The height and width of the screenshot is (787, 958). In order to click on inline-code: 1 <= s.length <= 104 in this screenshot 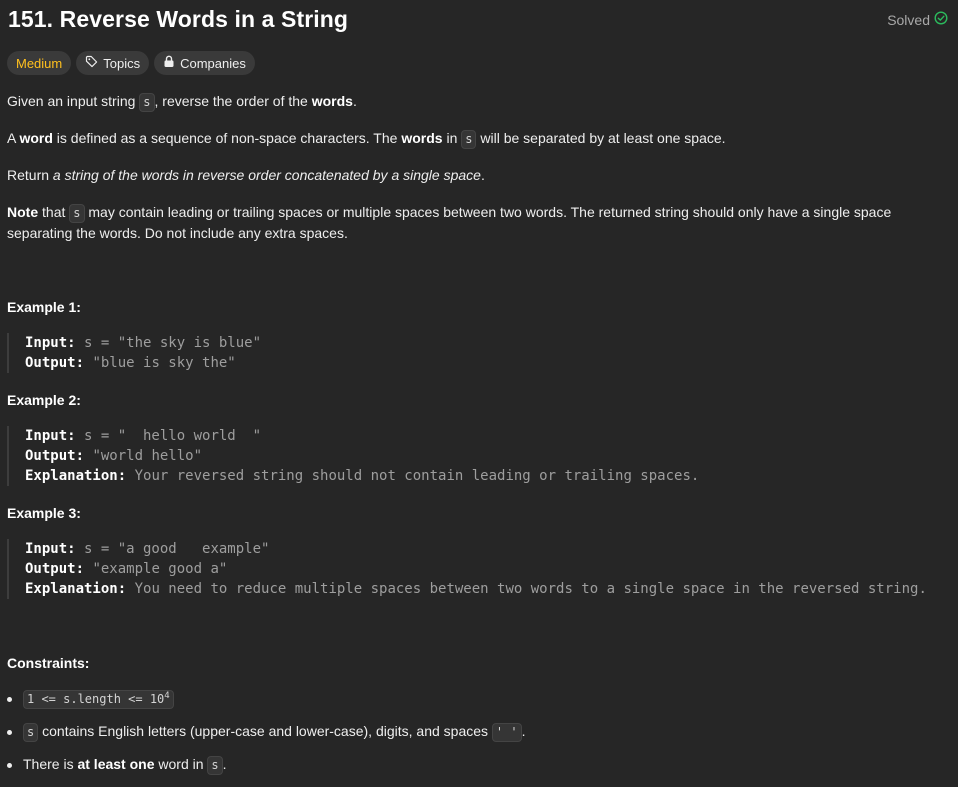, I will do `click(98, 699)`.